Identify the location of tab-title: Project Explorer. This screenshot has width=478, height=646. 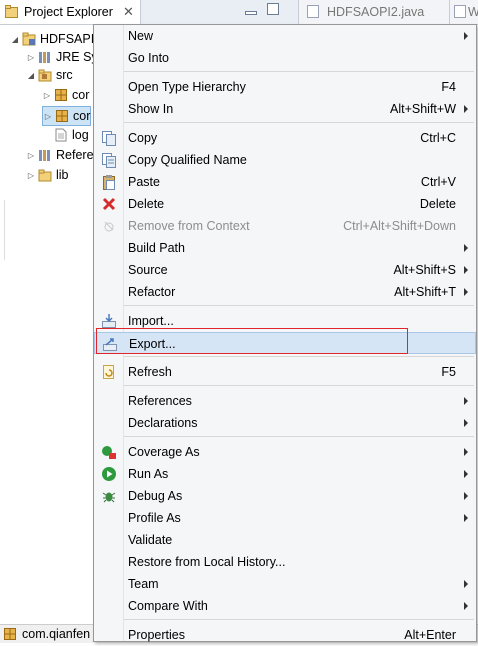
(68, 12).